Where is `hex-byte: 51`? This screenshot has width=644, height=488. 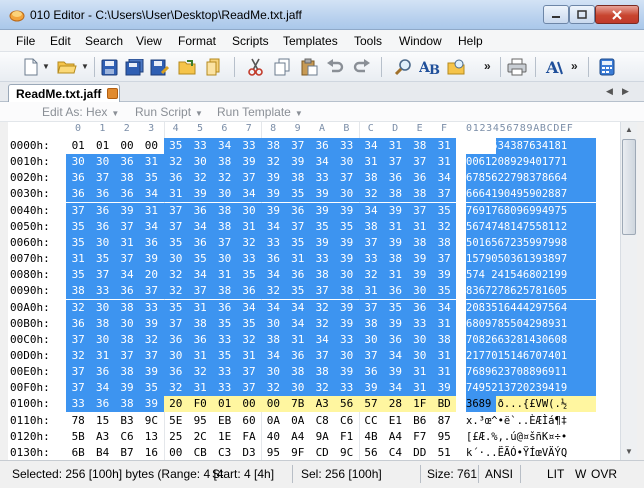 hex-byte: 51 is located at coordinates (444, 452).